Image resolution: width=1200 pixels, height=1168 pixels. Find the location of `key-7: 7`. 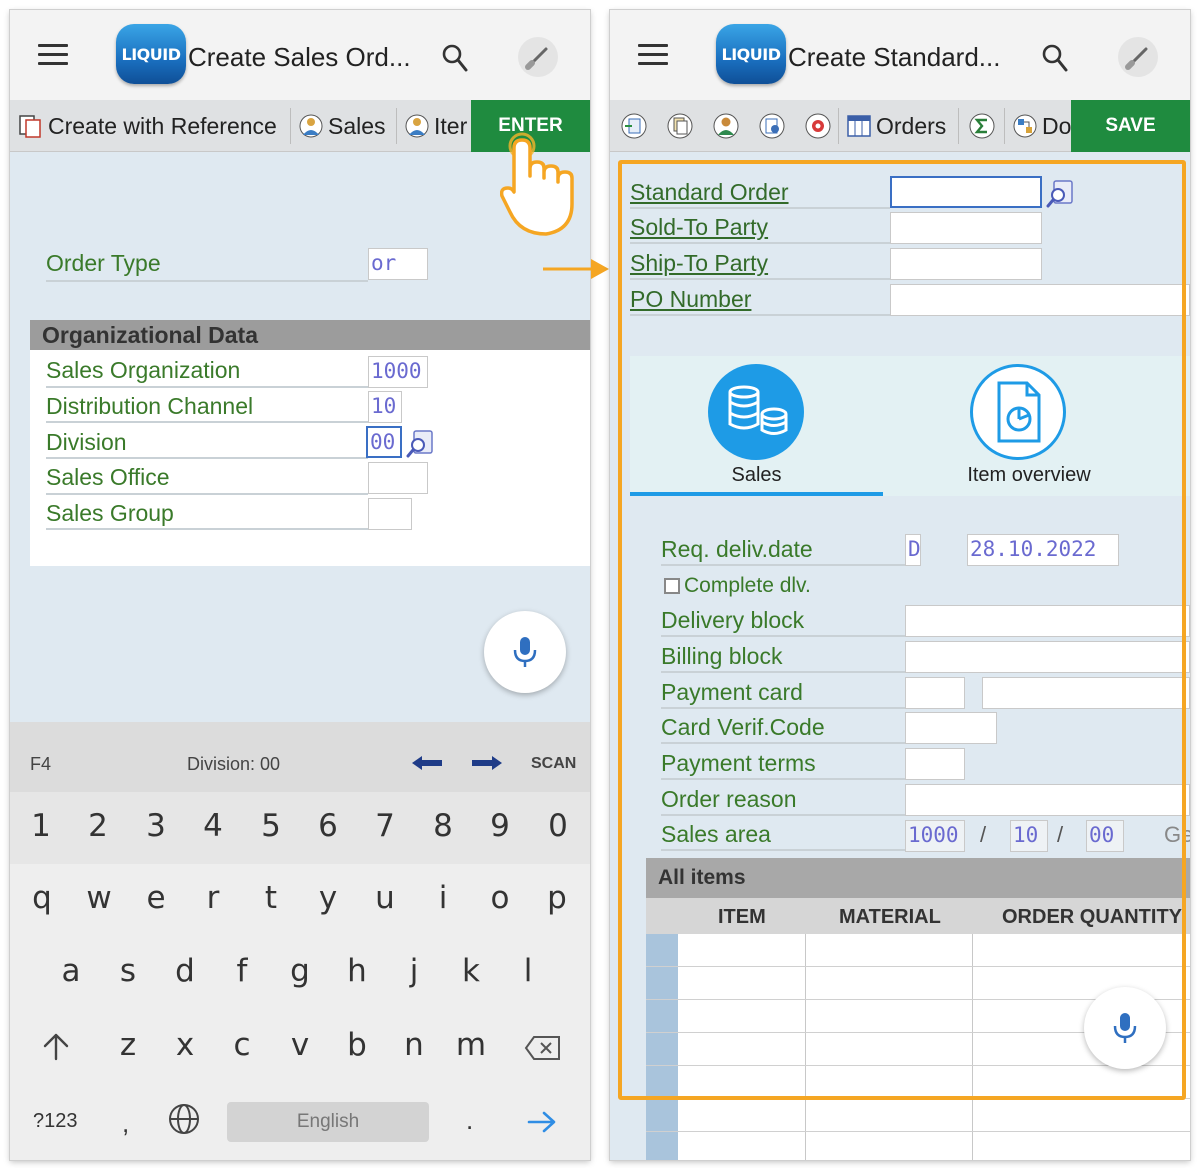

key-7: 7 is located at coordinates (385, 826).